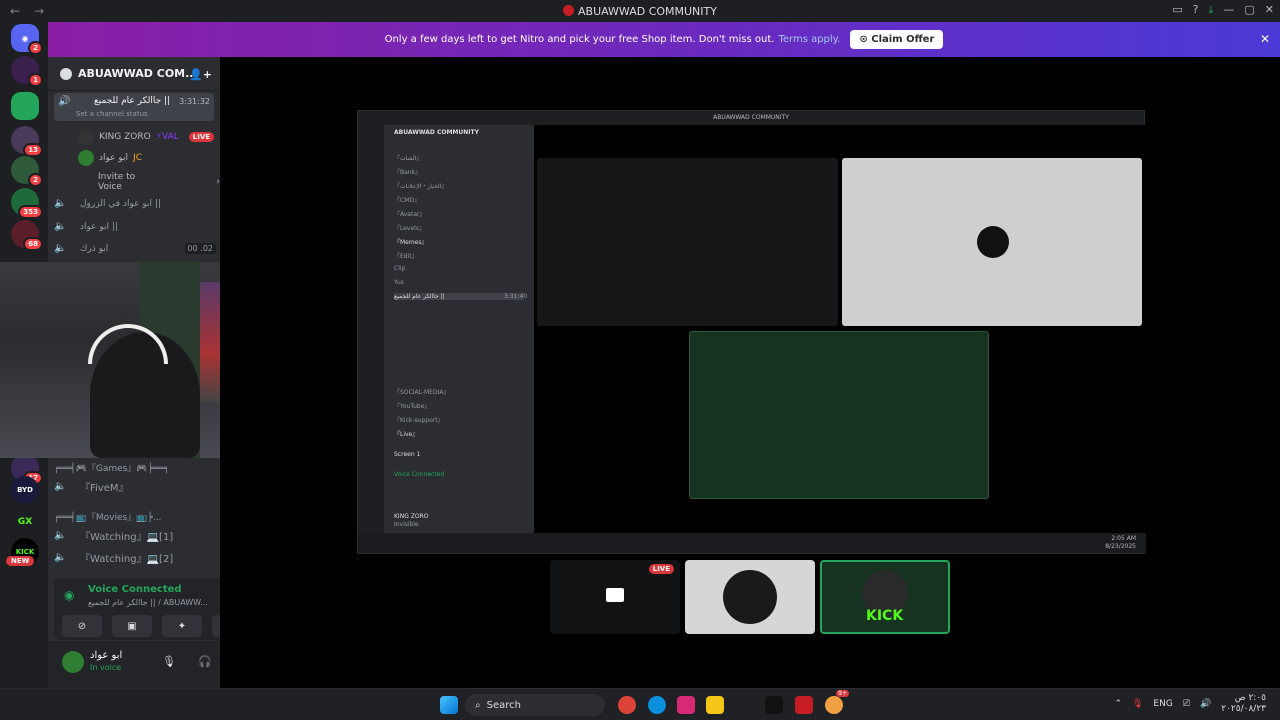  I want to click on server-icon-byd: BYD, so click(25, 490).